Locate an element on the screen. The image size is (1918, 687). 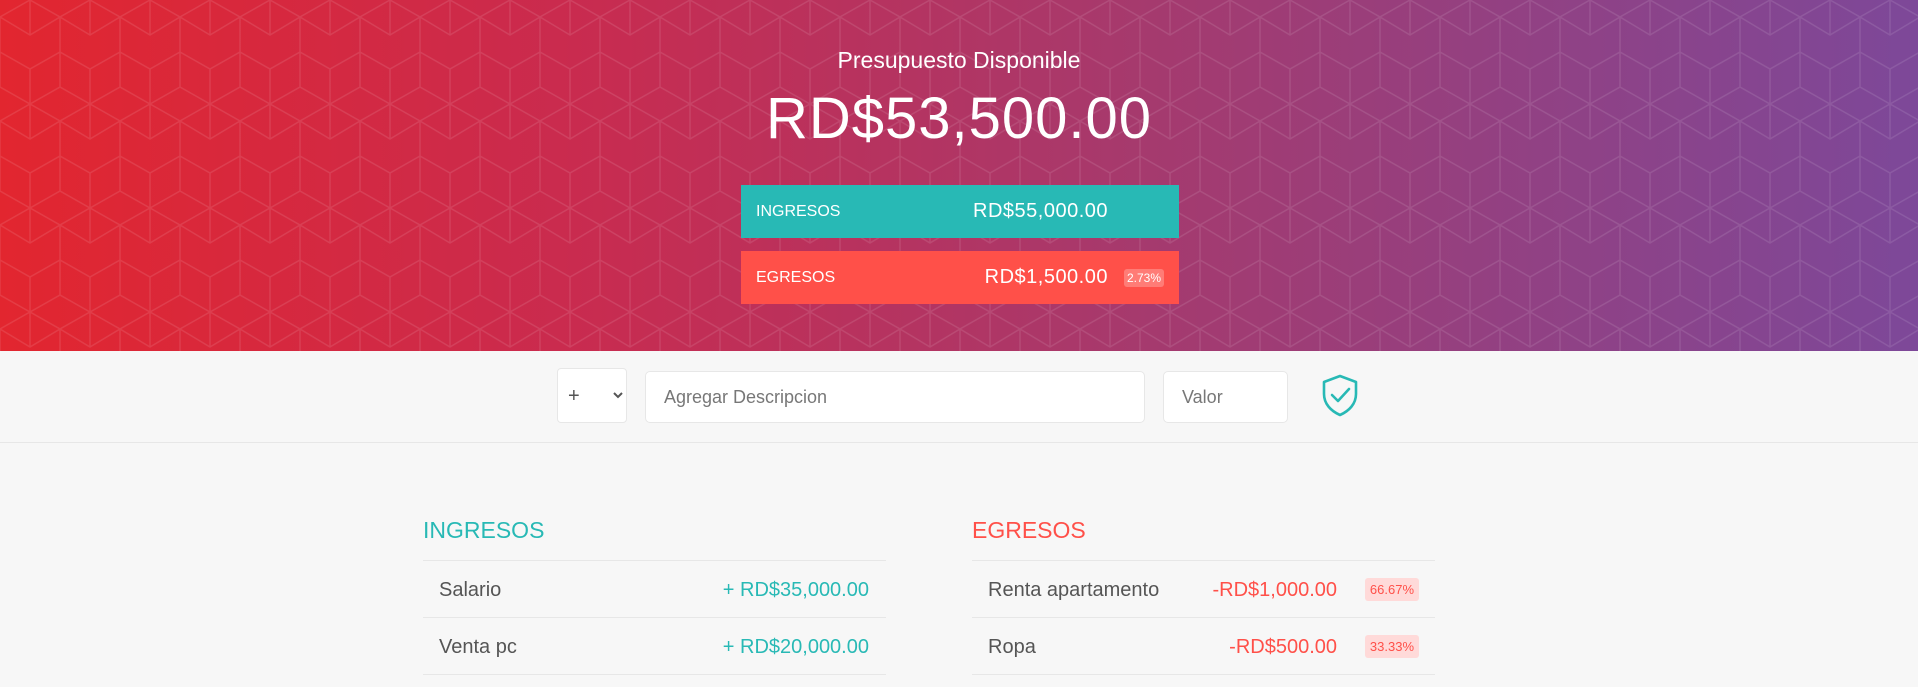
expense-item-percentage: 33.33% is located at coordinates (1391, 646).